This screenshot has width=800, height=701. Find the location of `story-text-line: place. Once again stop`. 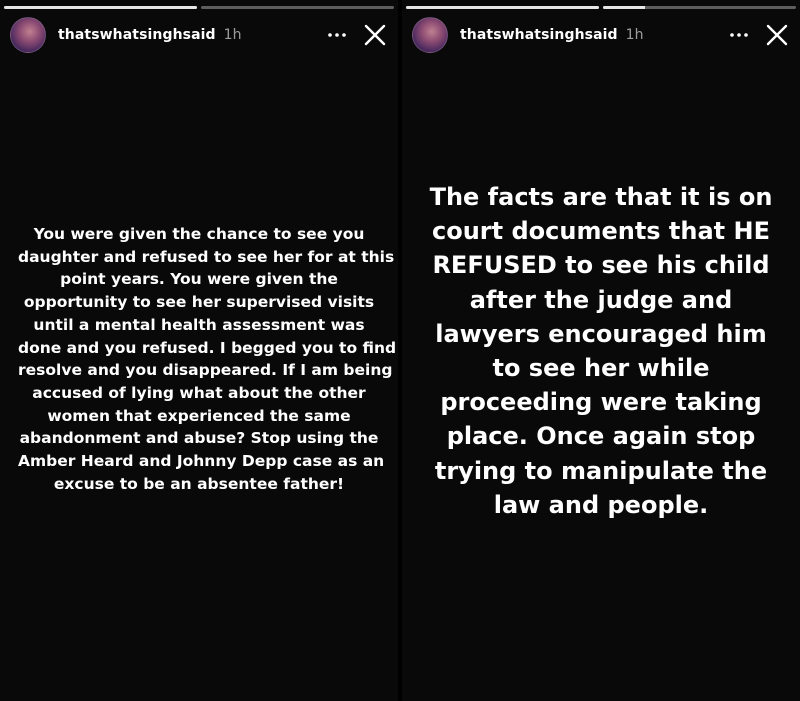

story-text-line: place. Once again stop is located at coordinates (601, 436).